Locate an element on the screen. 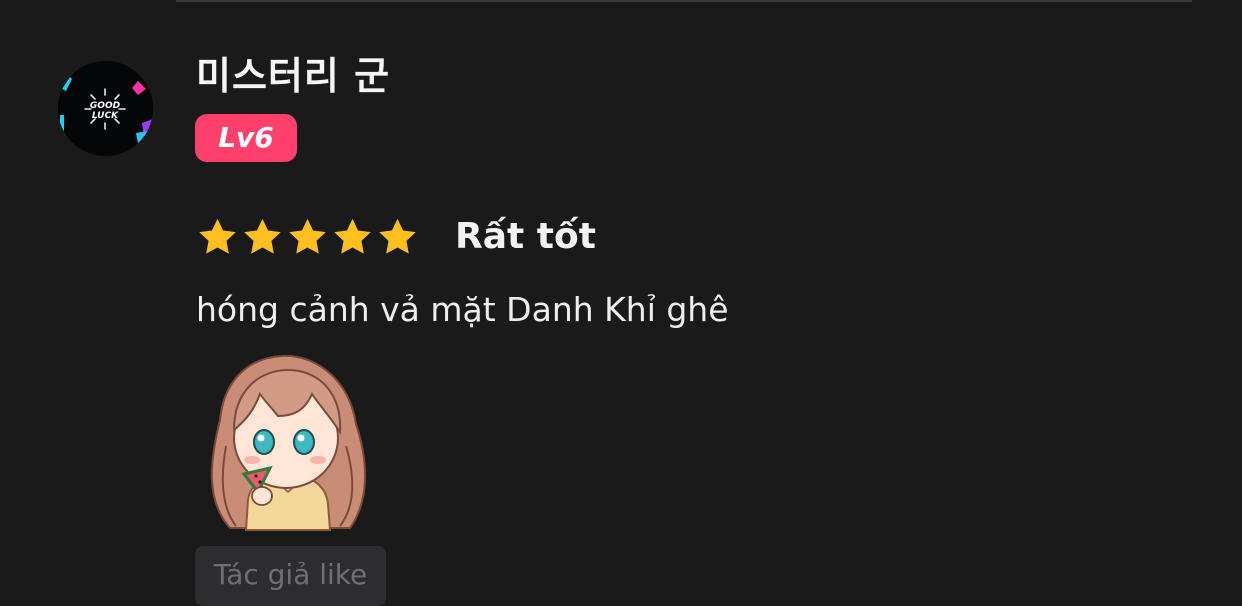 This screenshot has height=606, width=1242. star-rating is located at coordinates (307, 237).